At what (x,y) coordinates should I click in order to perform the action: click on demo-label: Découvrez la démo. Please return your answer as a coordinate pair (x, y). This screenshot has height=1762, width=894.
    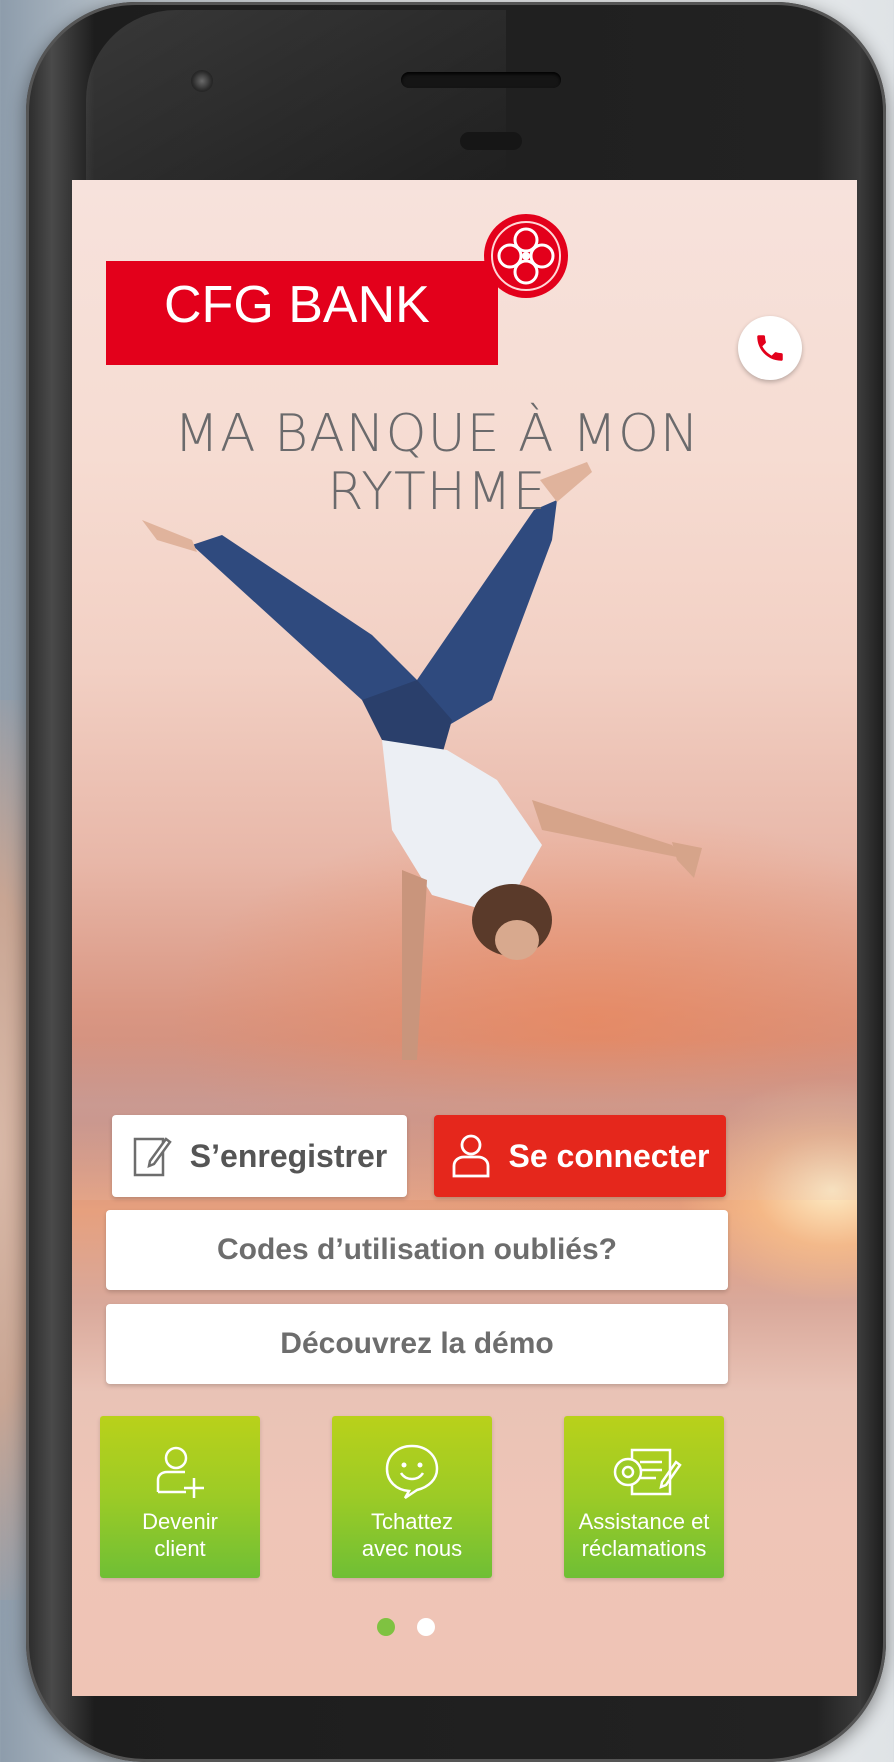
    Looking at the image, I should click on (417, 1343).